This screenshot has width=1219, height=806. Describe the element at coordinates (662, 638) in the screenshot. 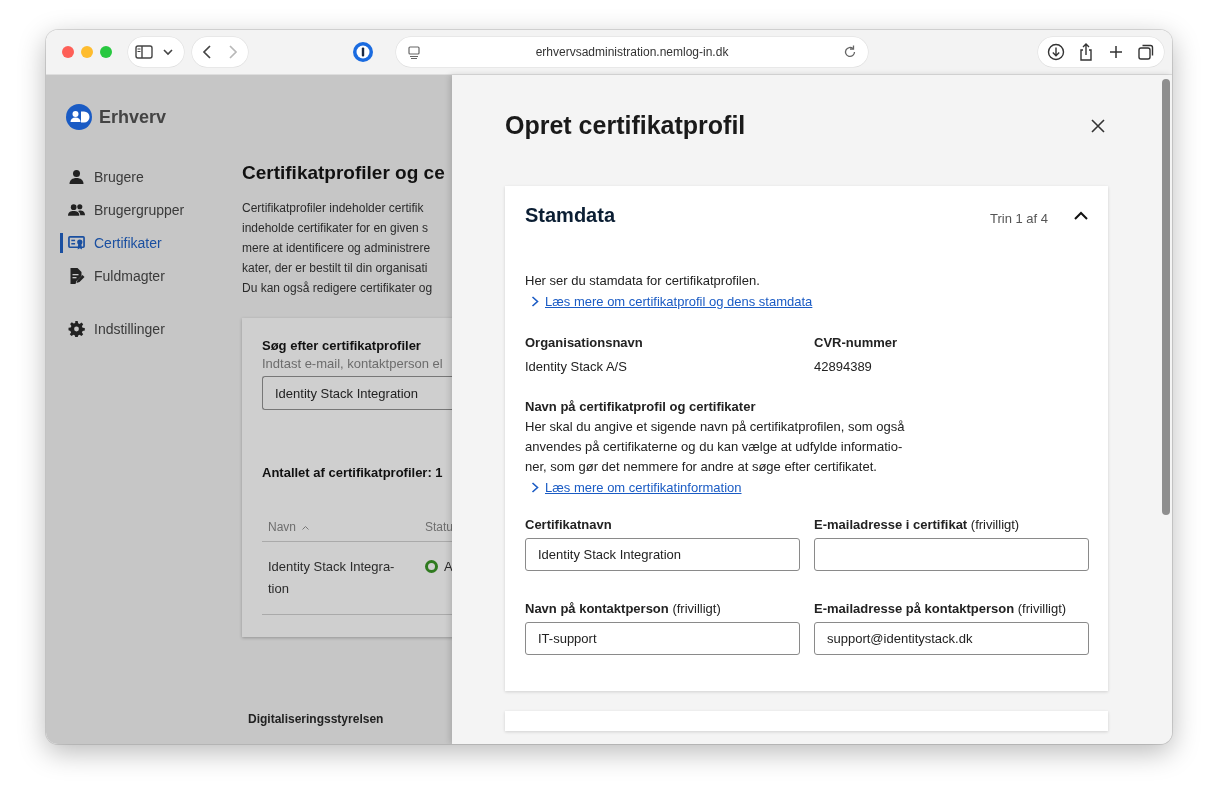

I see `input-field: IT-support` at that location.